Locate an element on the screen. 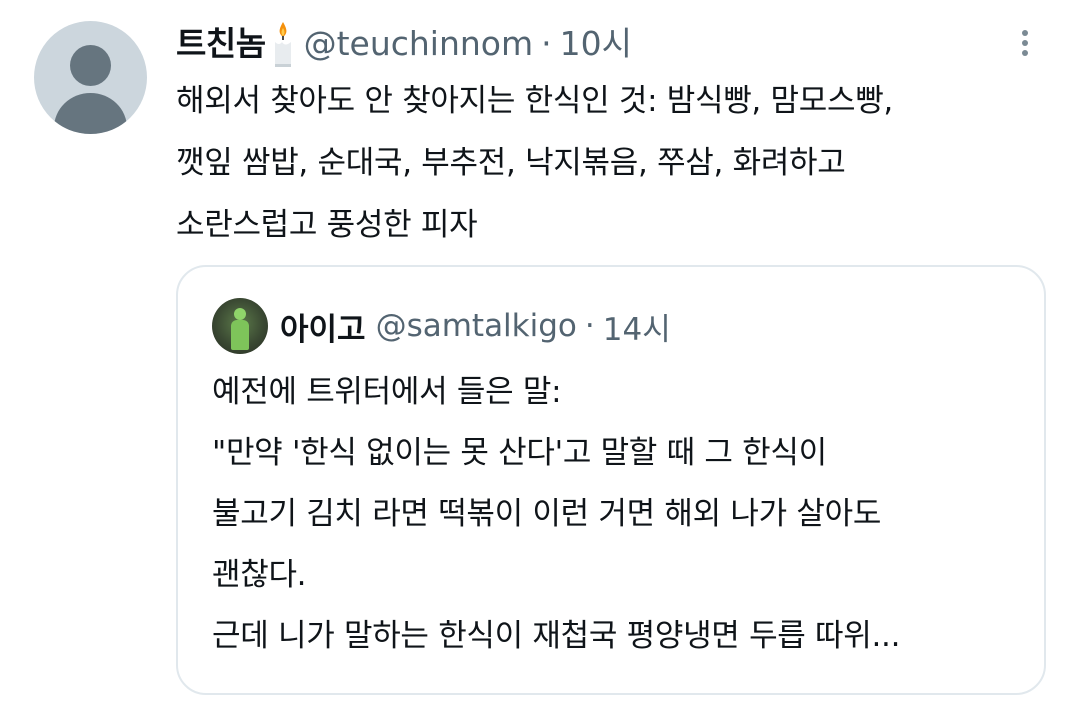 The width and height of the screenshot is (1080, 711). quoted-tweet-timestamp: 14시 is located at coordinates (636, 329).